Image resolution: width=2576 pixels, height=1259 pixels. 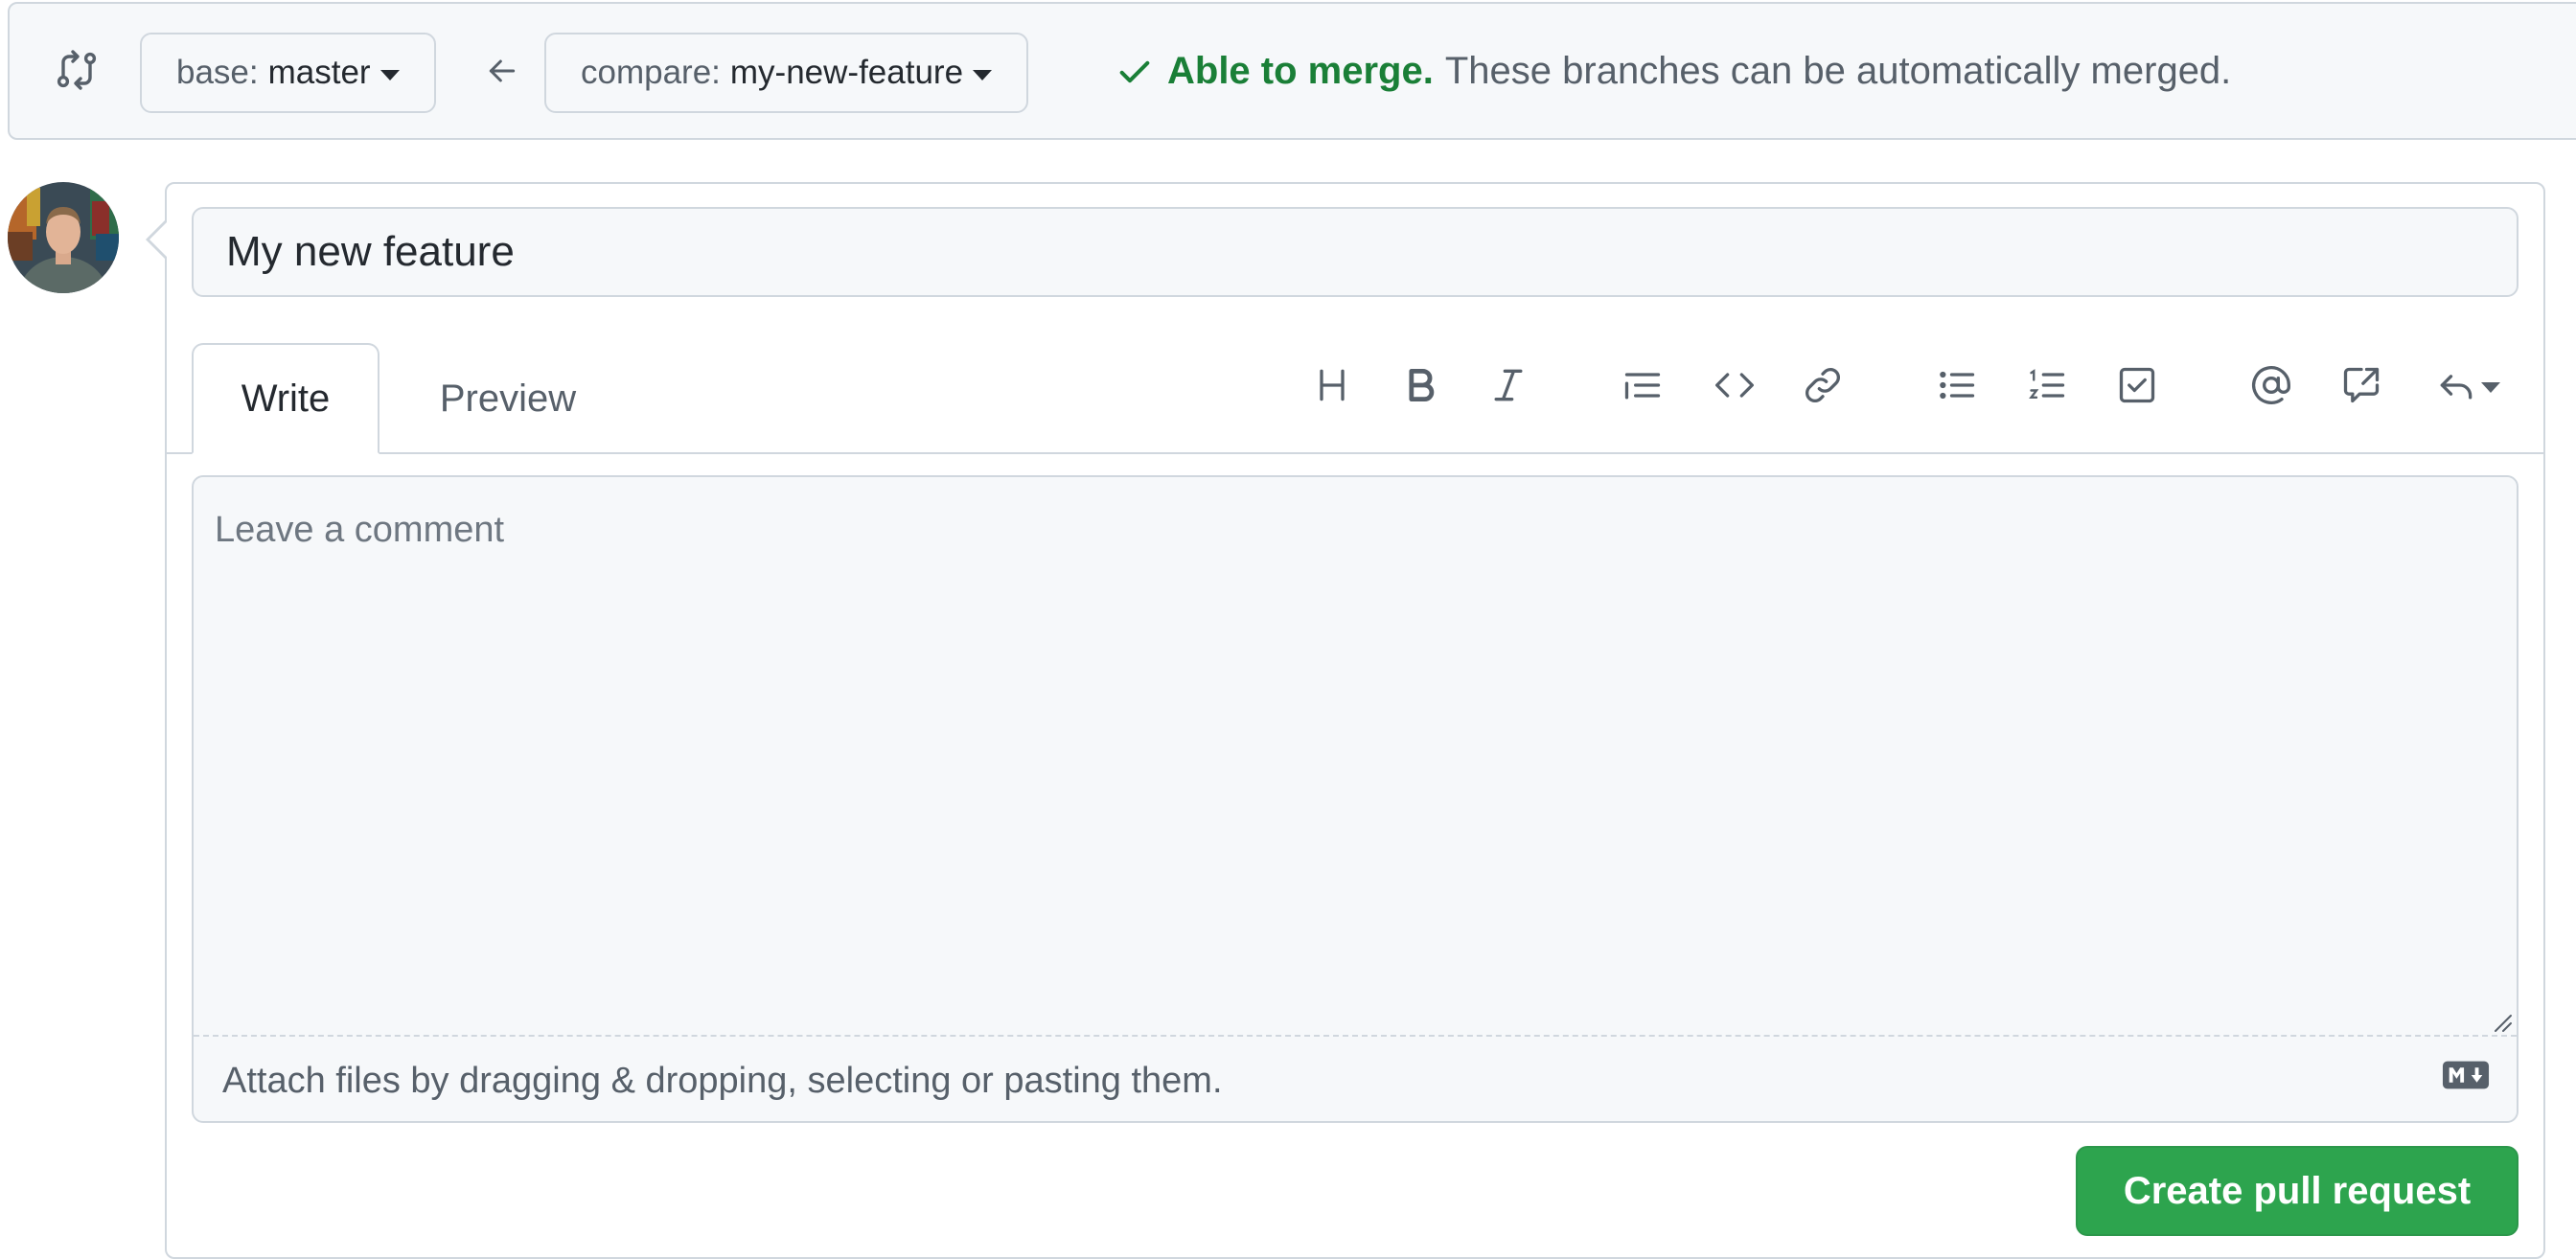 What do you see at coordinates (286, 398) in the screenshot?
I see `tab-write: Write` at bounding box center [286, 398].